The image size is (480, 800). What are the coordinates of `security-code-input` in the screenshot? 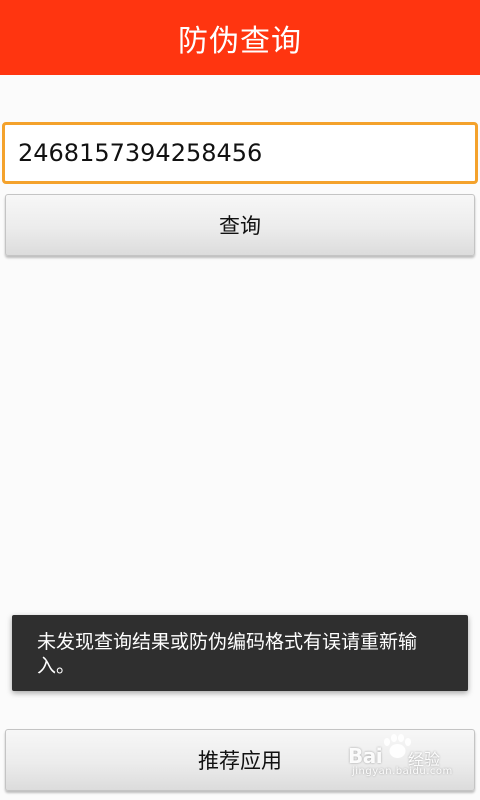 It's located at (240, 153).